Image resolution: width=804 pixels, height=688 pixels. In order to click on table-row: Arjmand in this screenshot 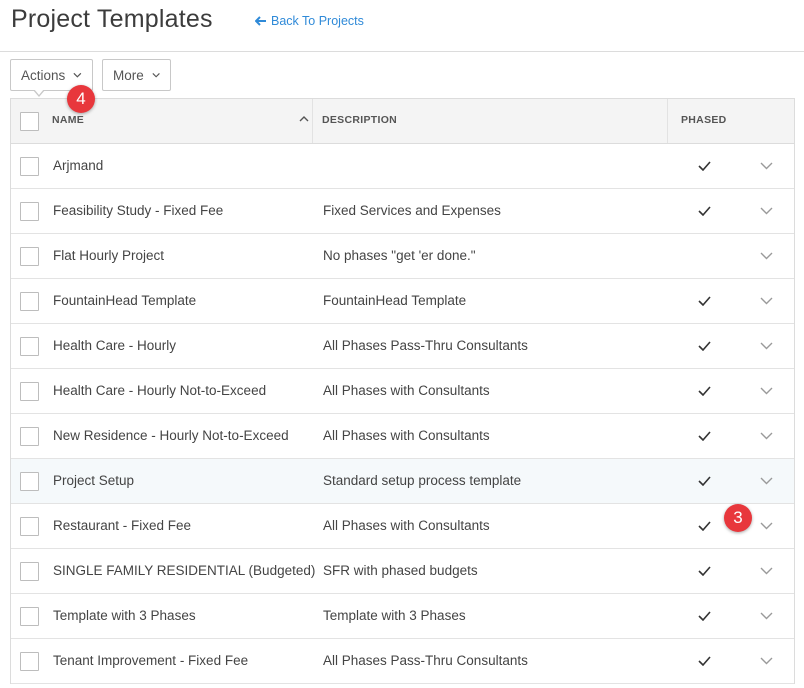, I will do `click(402, 166)`.